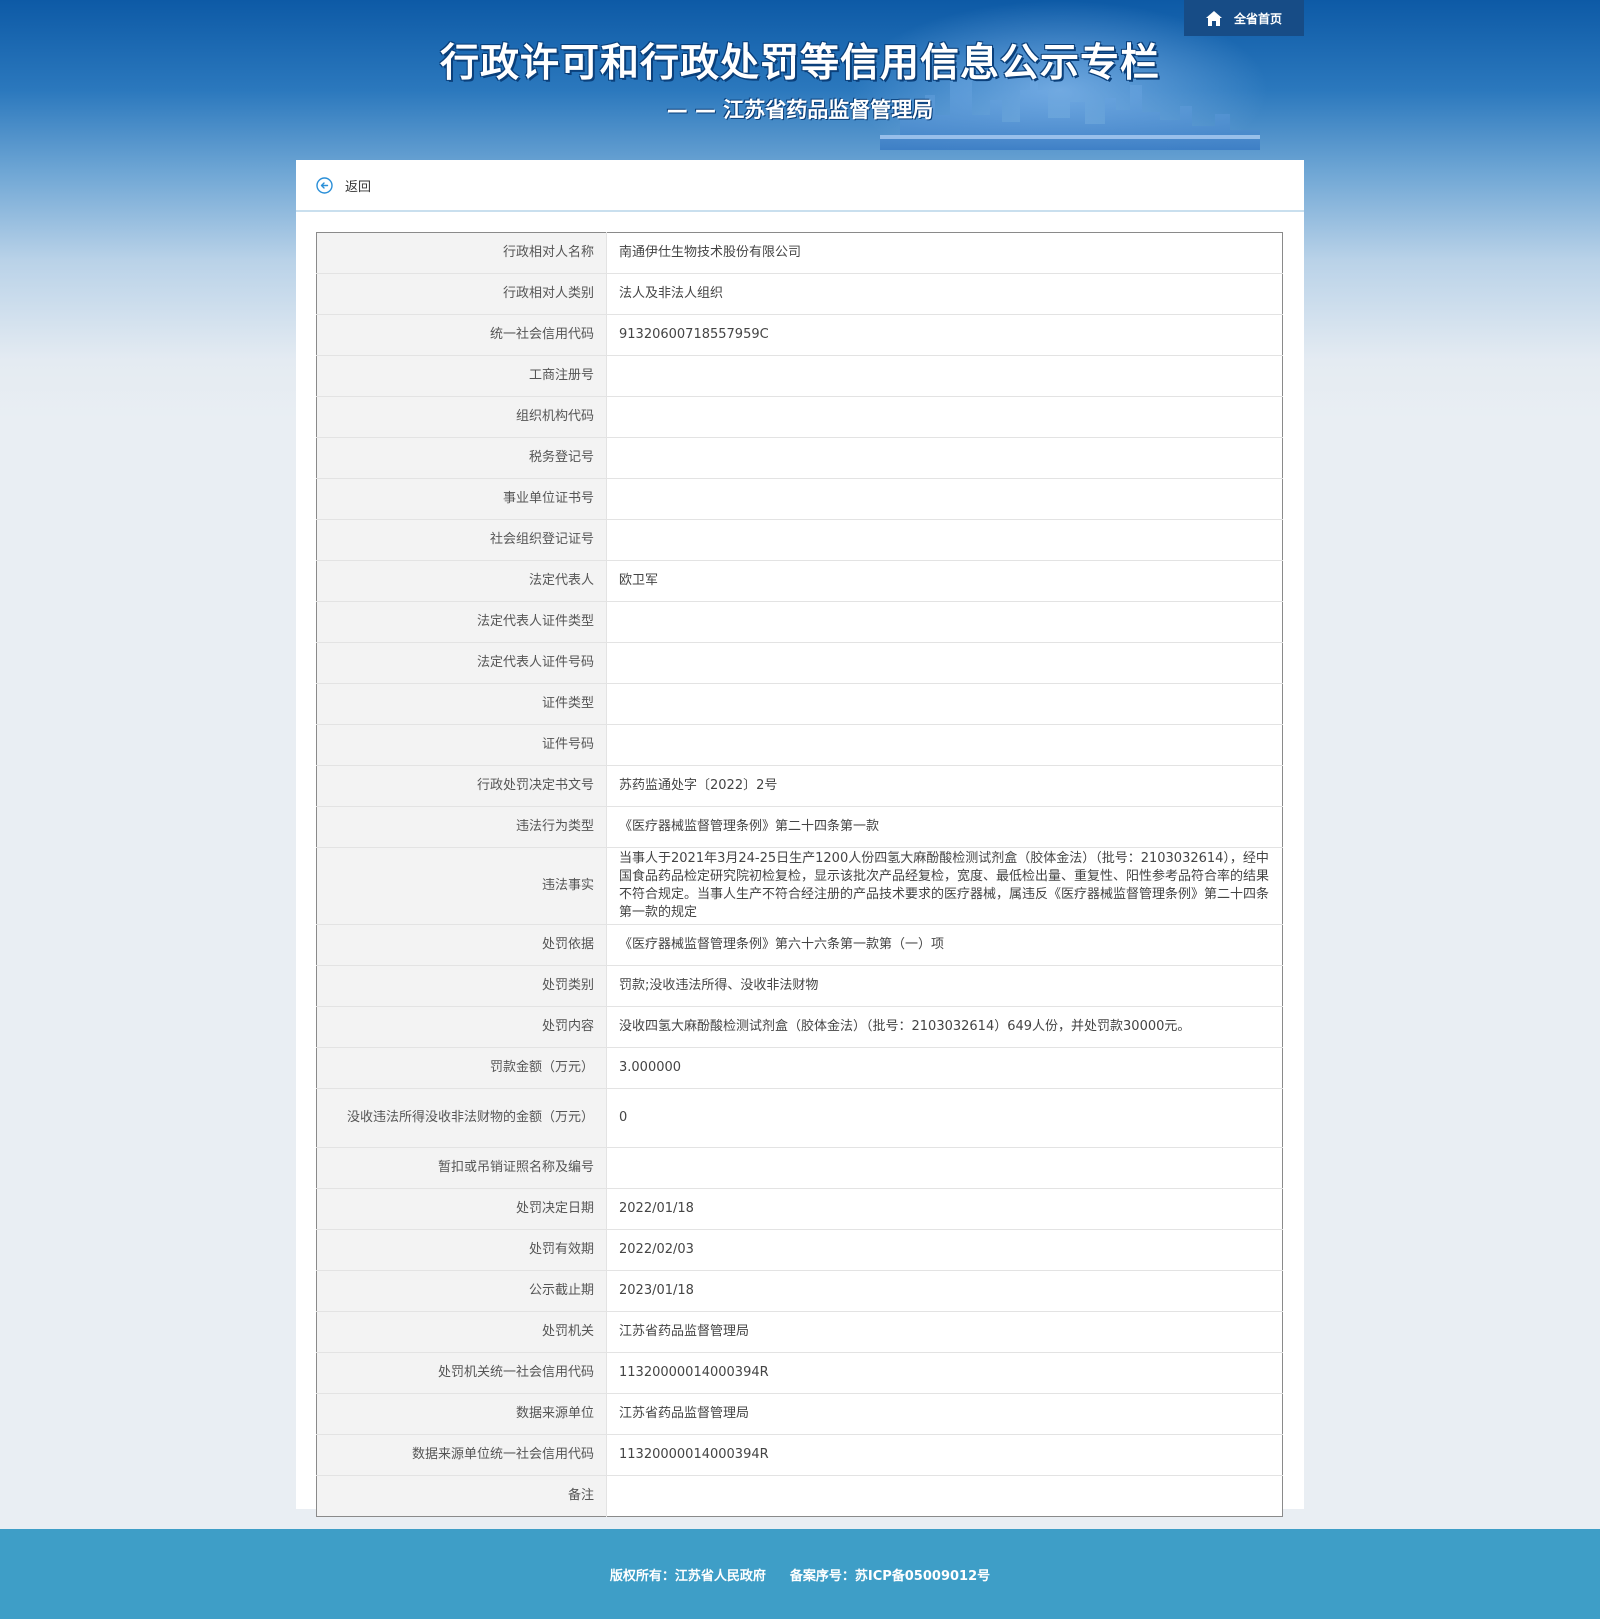 This screenshot has width=1600, height=1619. I want to click on table-row: 处罚机关统一社会信用代码 11320000014000394R, so click(799, 1373).